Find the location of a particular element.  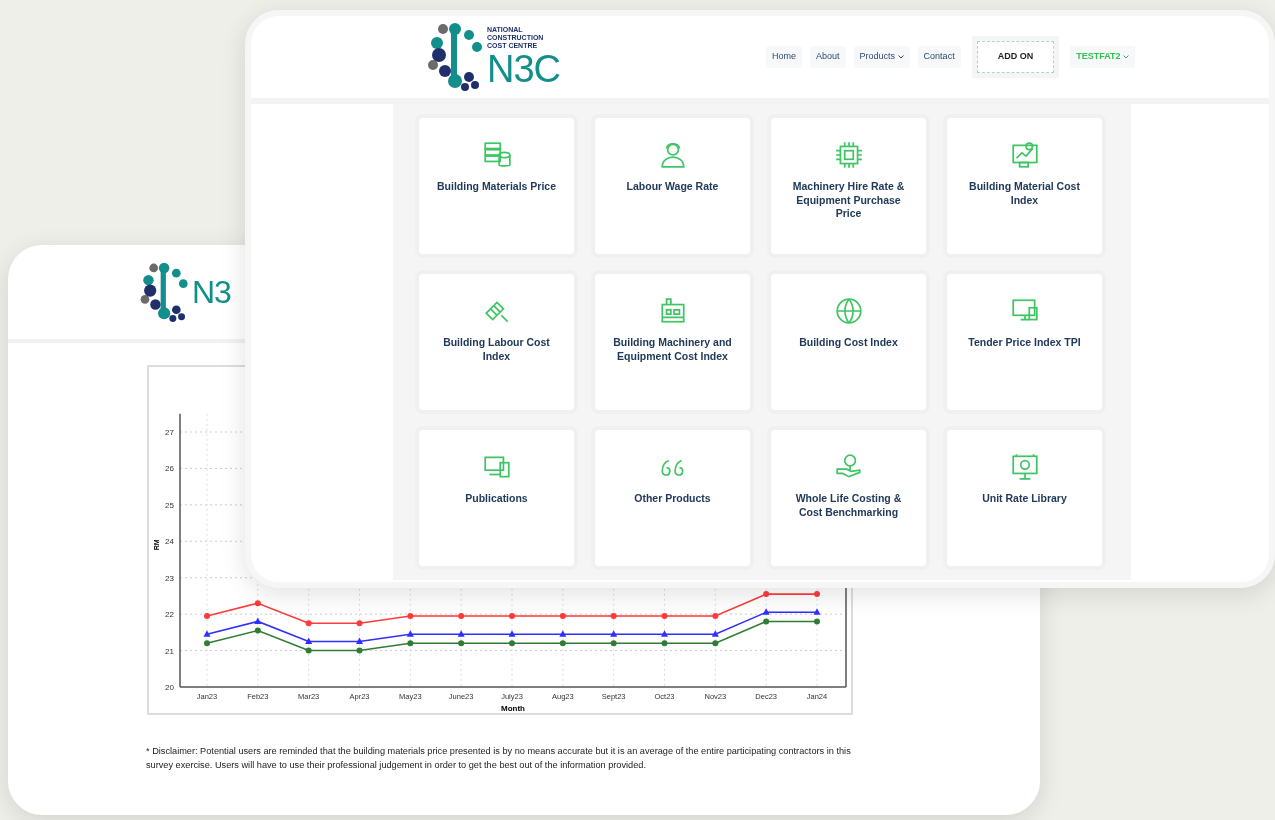

y-tick-label: 23 is located at coordinates (169, 578).